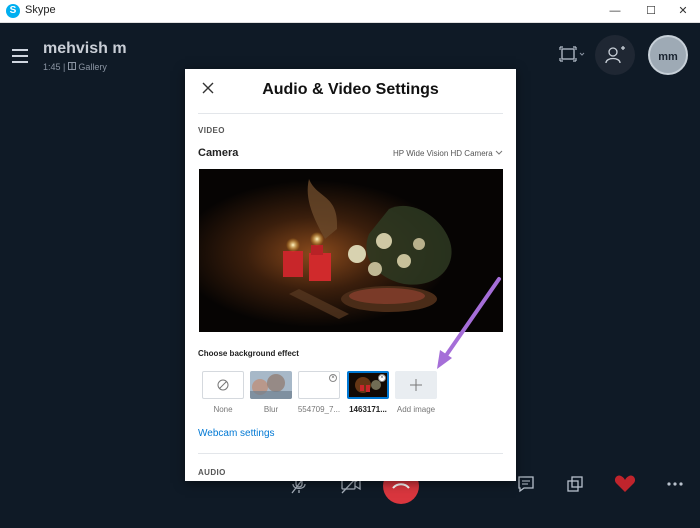 The height and width of the screenshot is (528, 700). I want to click on annotation-arrow-icon, so click(469, 323).